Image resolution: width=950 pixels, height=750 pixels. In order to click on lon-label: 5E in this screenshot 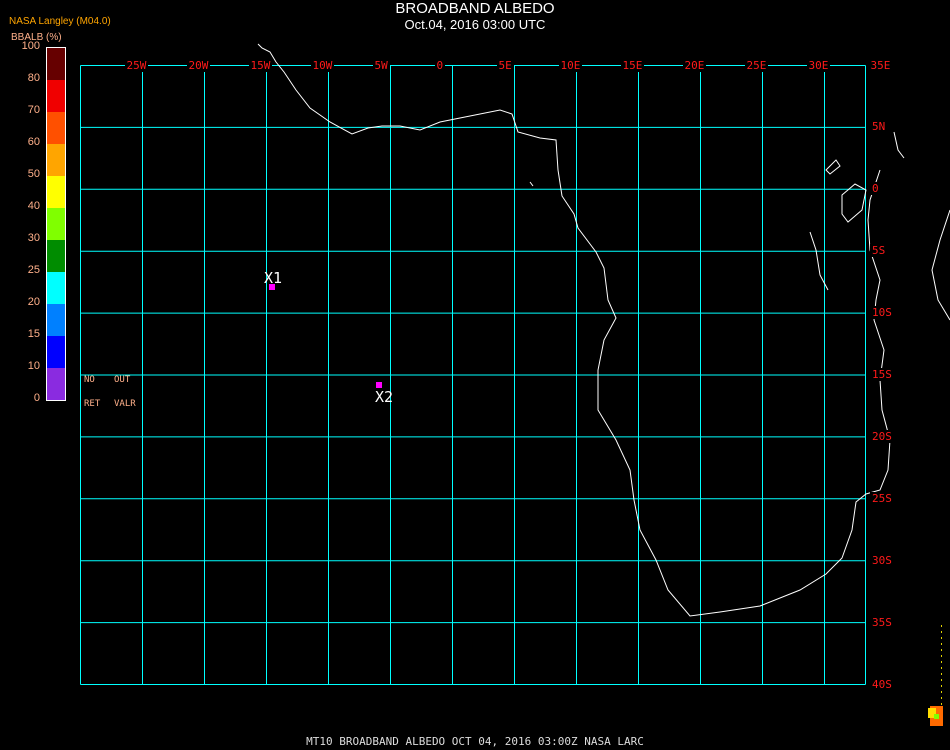, I will do `click(505, 65)`.